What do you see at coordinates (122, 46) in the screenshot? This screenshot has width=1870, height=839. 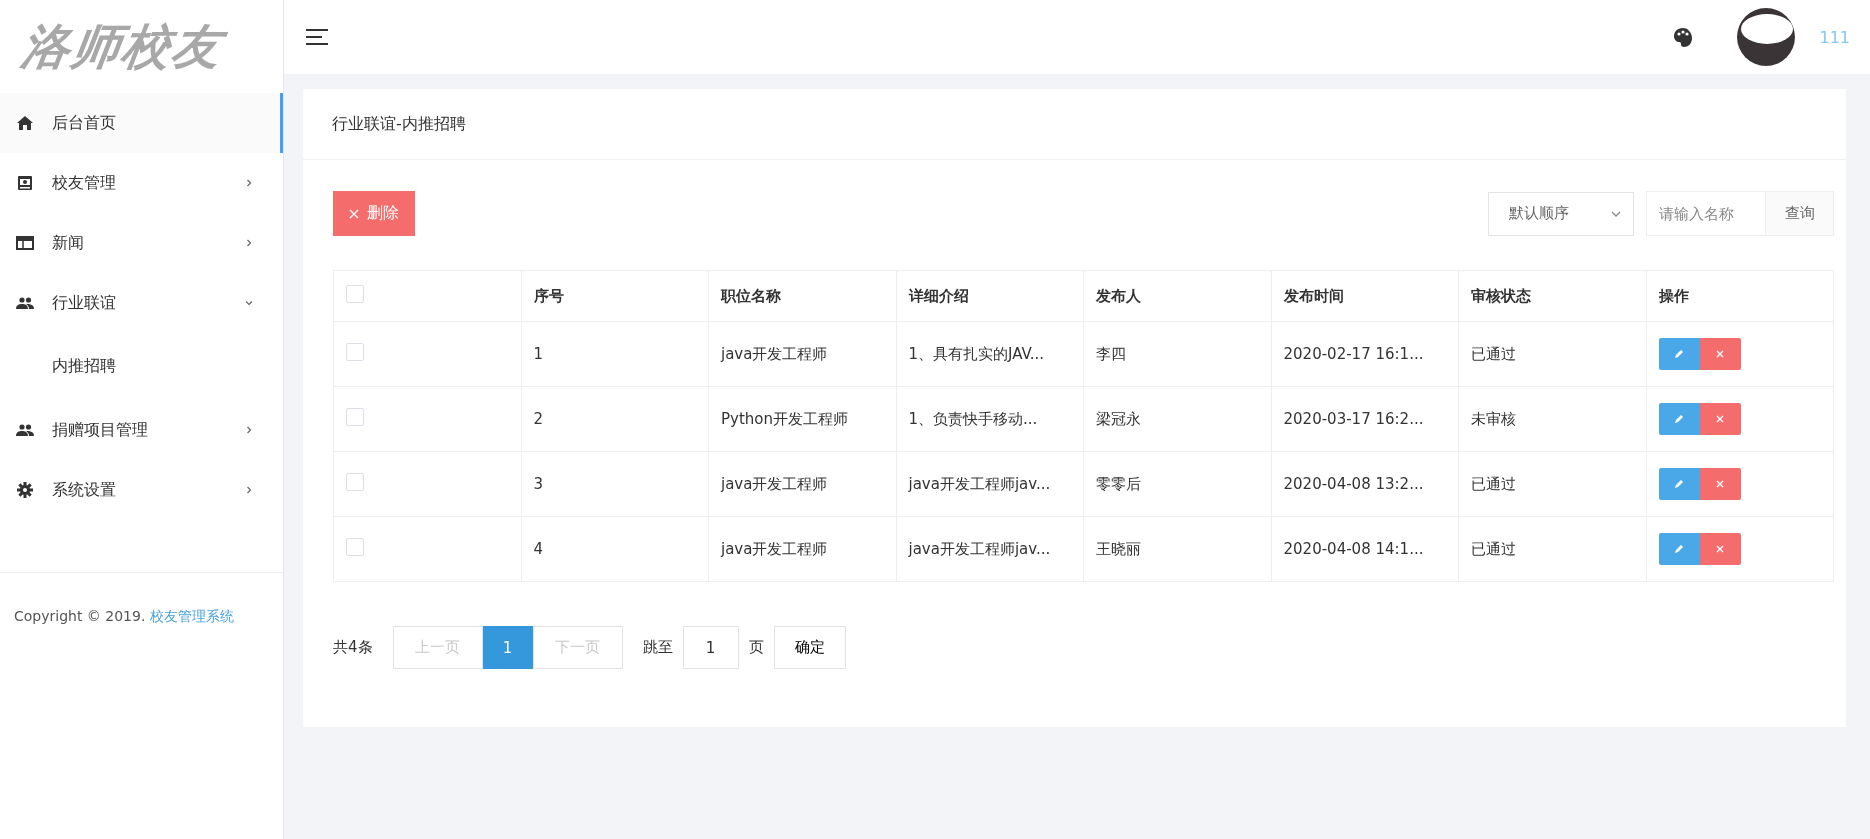 I see `logo-text: 洛师校友` at bounding box center [122, 46].